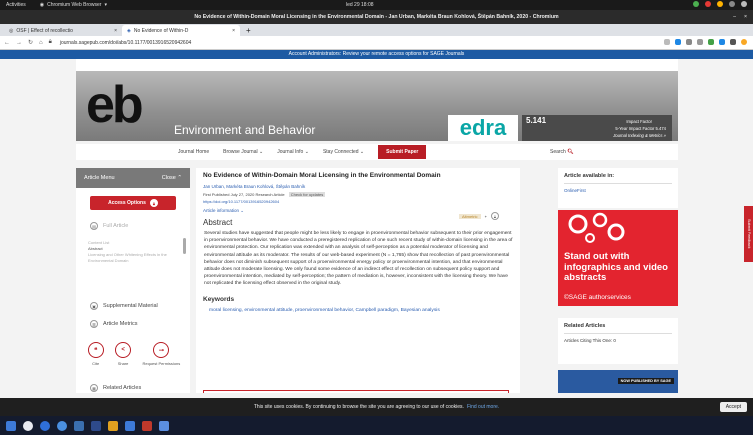 The height and width of the screenshot is (435, 753). I want to click on divider, so click(618, 333).